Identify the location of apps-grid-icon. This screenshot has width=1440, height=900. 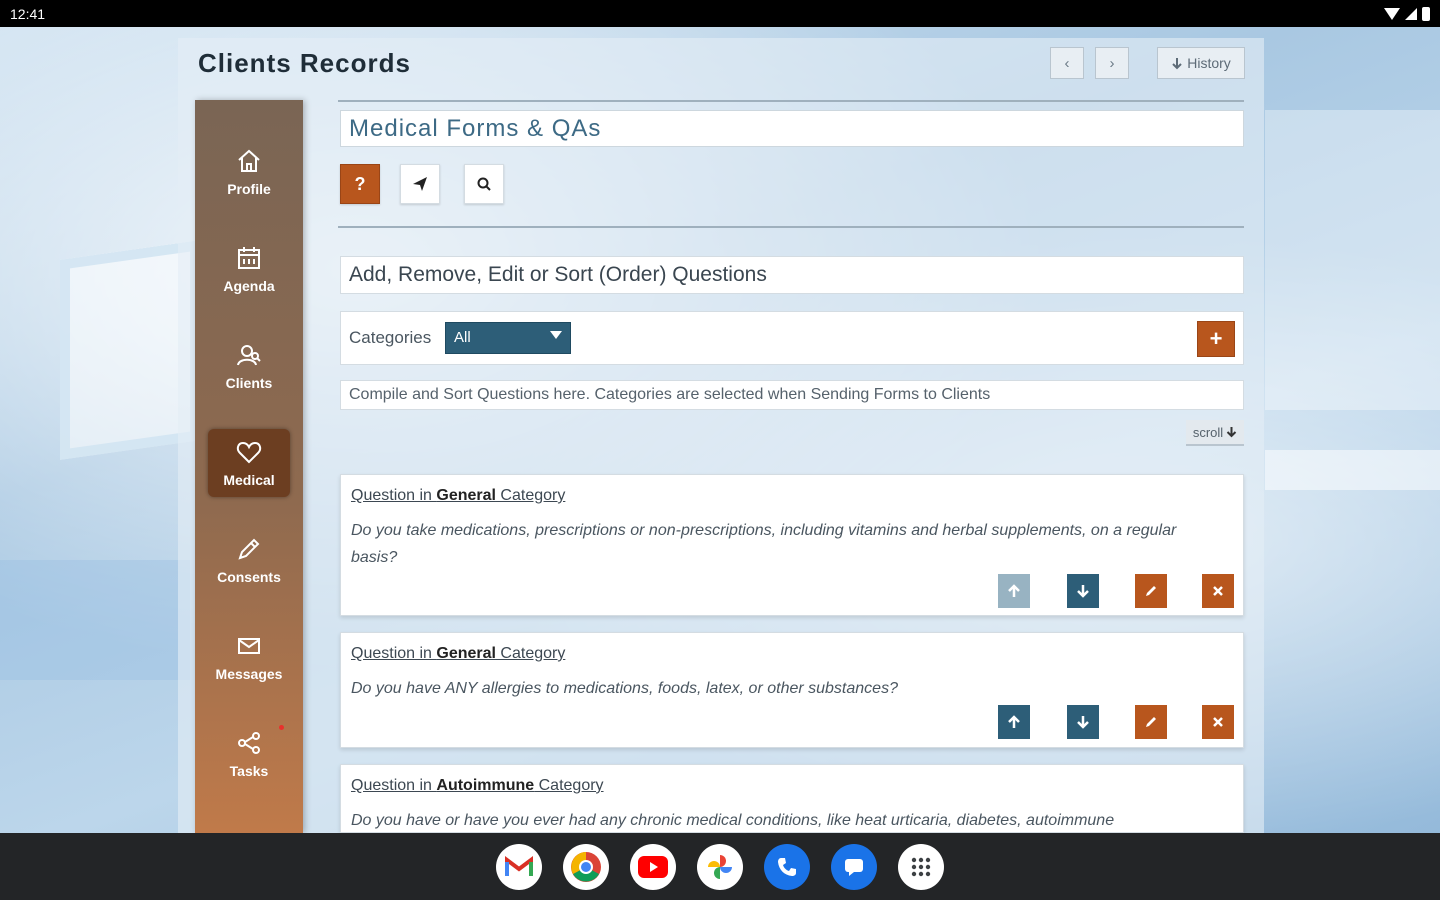
(921, 866).